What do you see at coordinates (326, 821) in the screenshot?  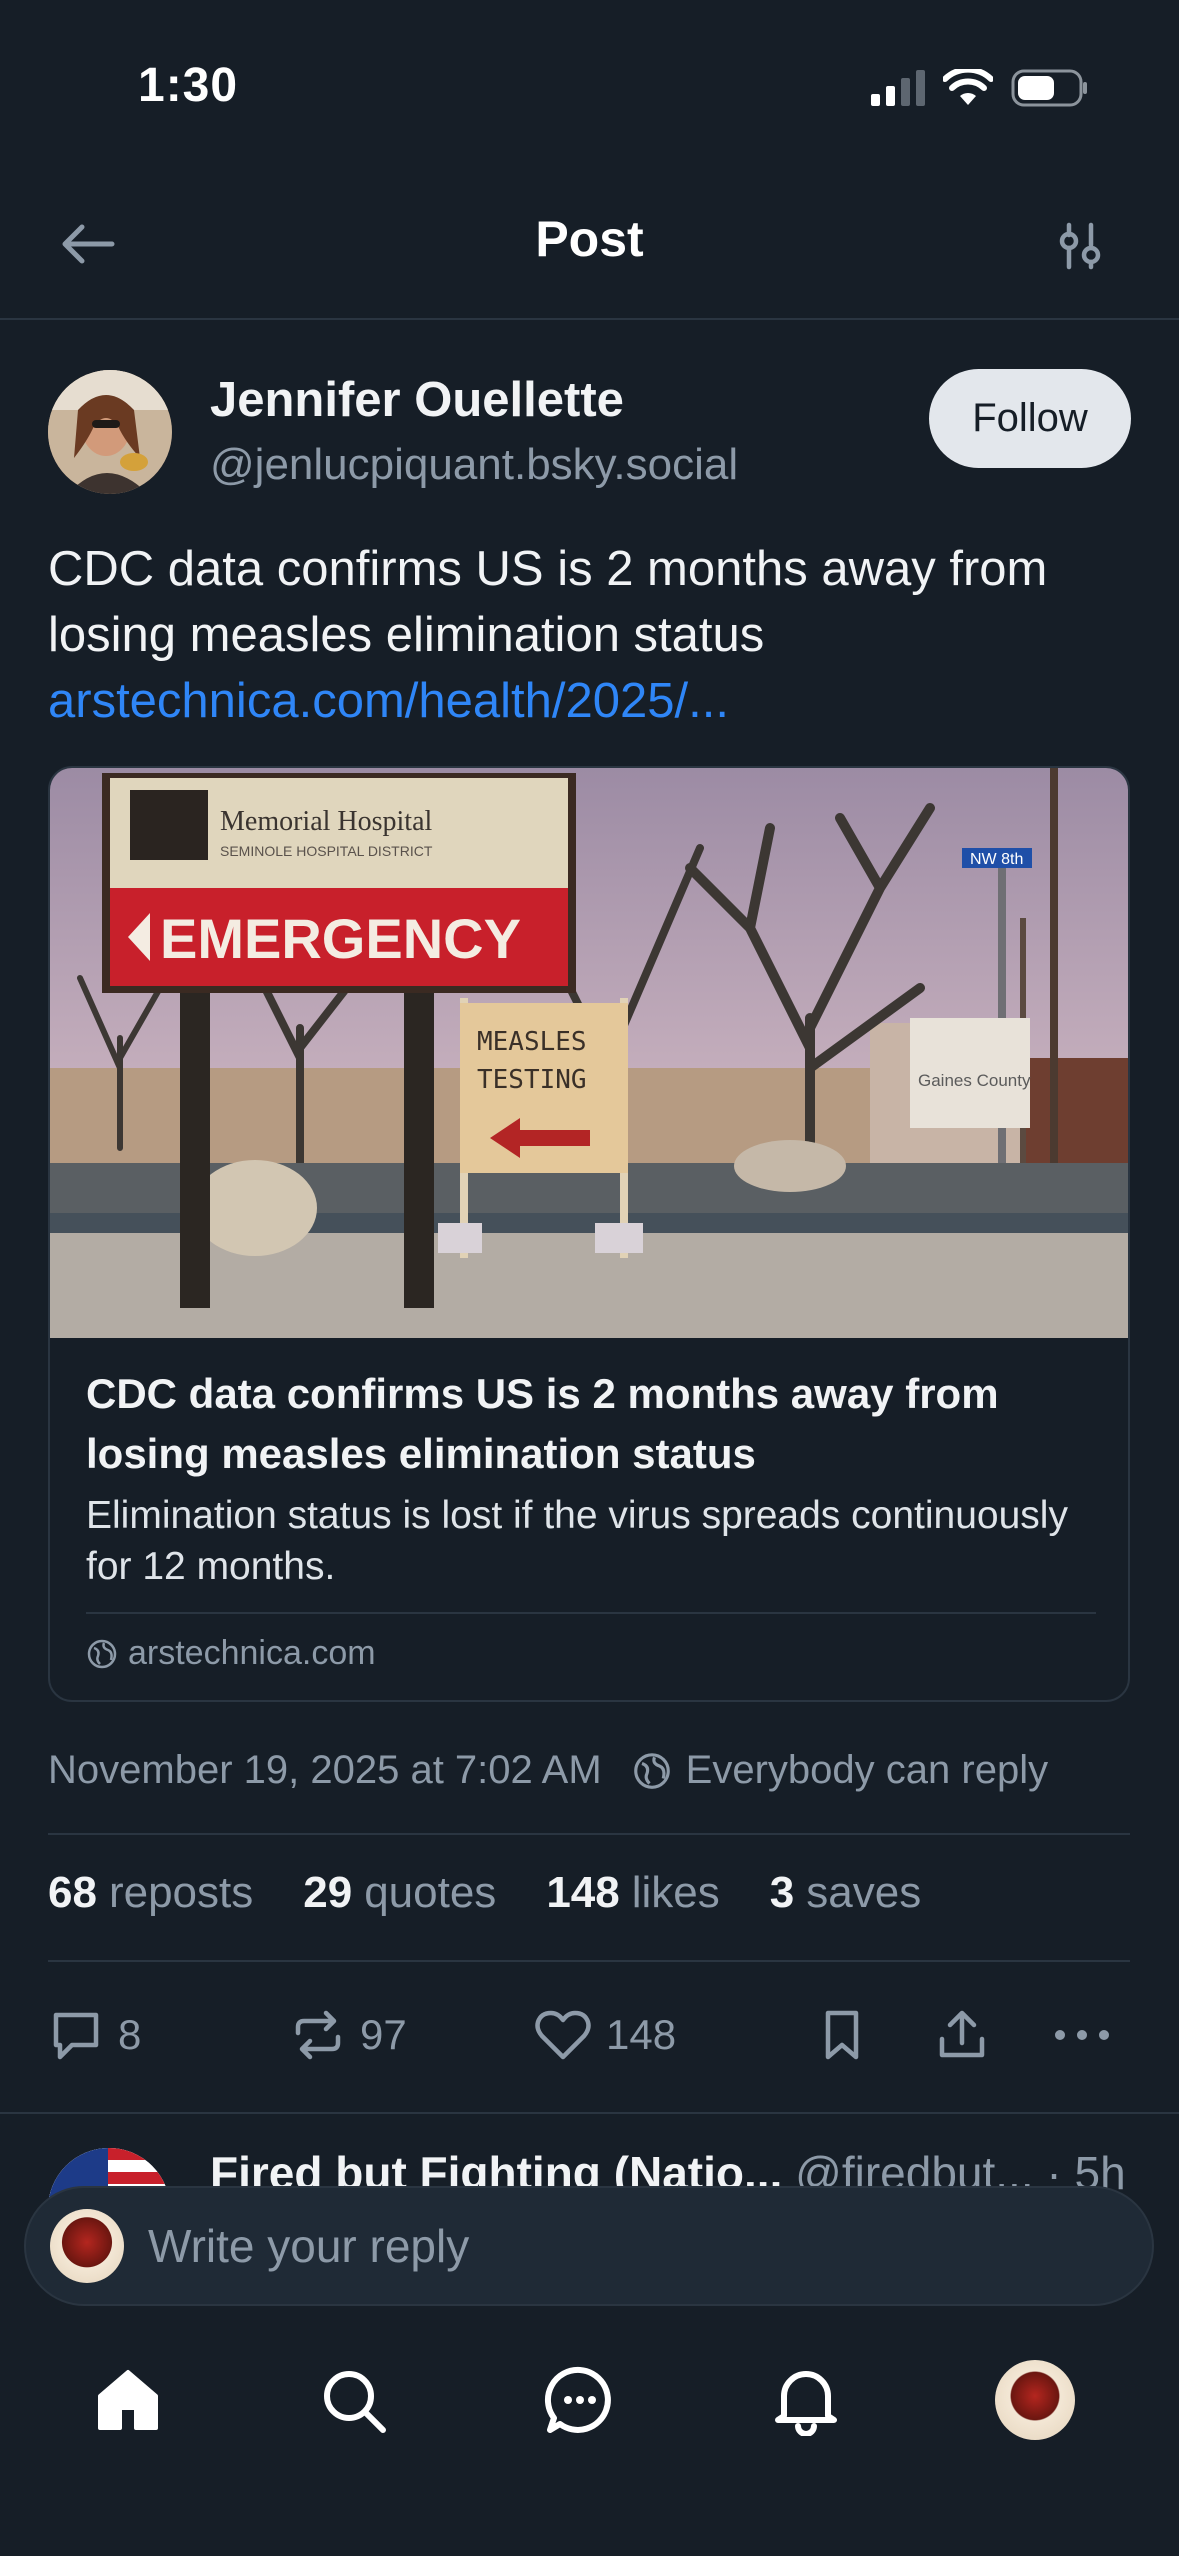 I see `image-hospital-name: Memorial Hospital` at bounding box center [326, 821].